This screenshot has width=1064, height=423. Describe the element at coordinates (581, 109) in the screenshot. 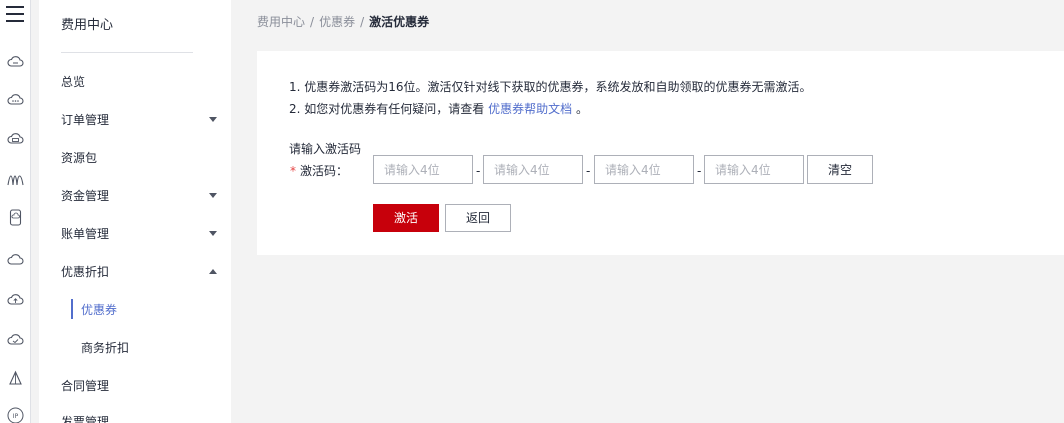

I see `note-suffix: 。` at that location.